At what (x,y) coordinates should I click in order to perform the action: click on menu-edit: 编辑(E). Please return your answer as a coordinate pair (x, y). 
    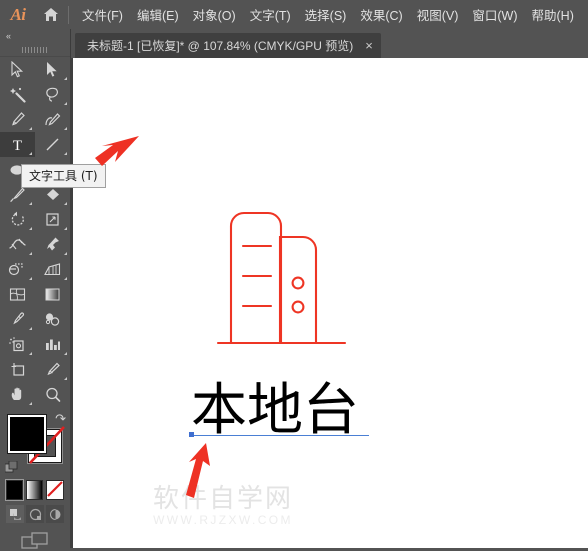
    Looking at the image, I should click on (158, 14).